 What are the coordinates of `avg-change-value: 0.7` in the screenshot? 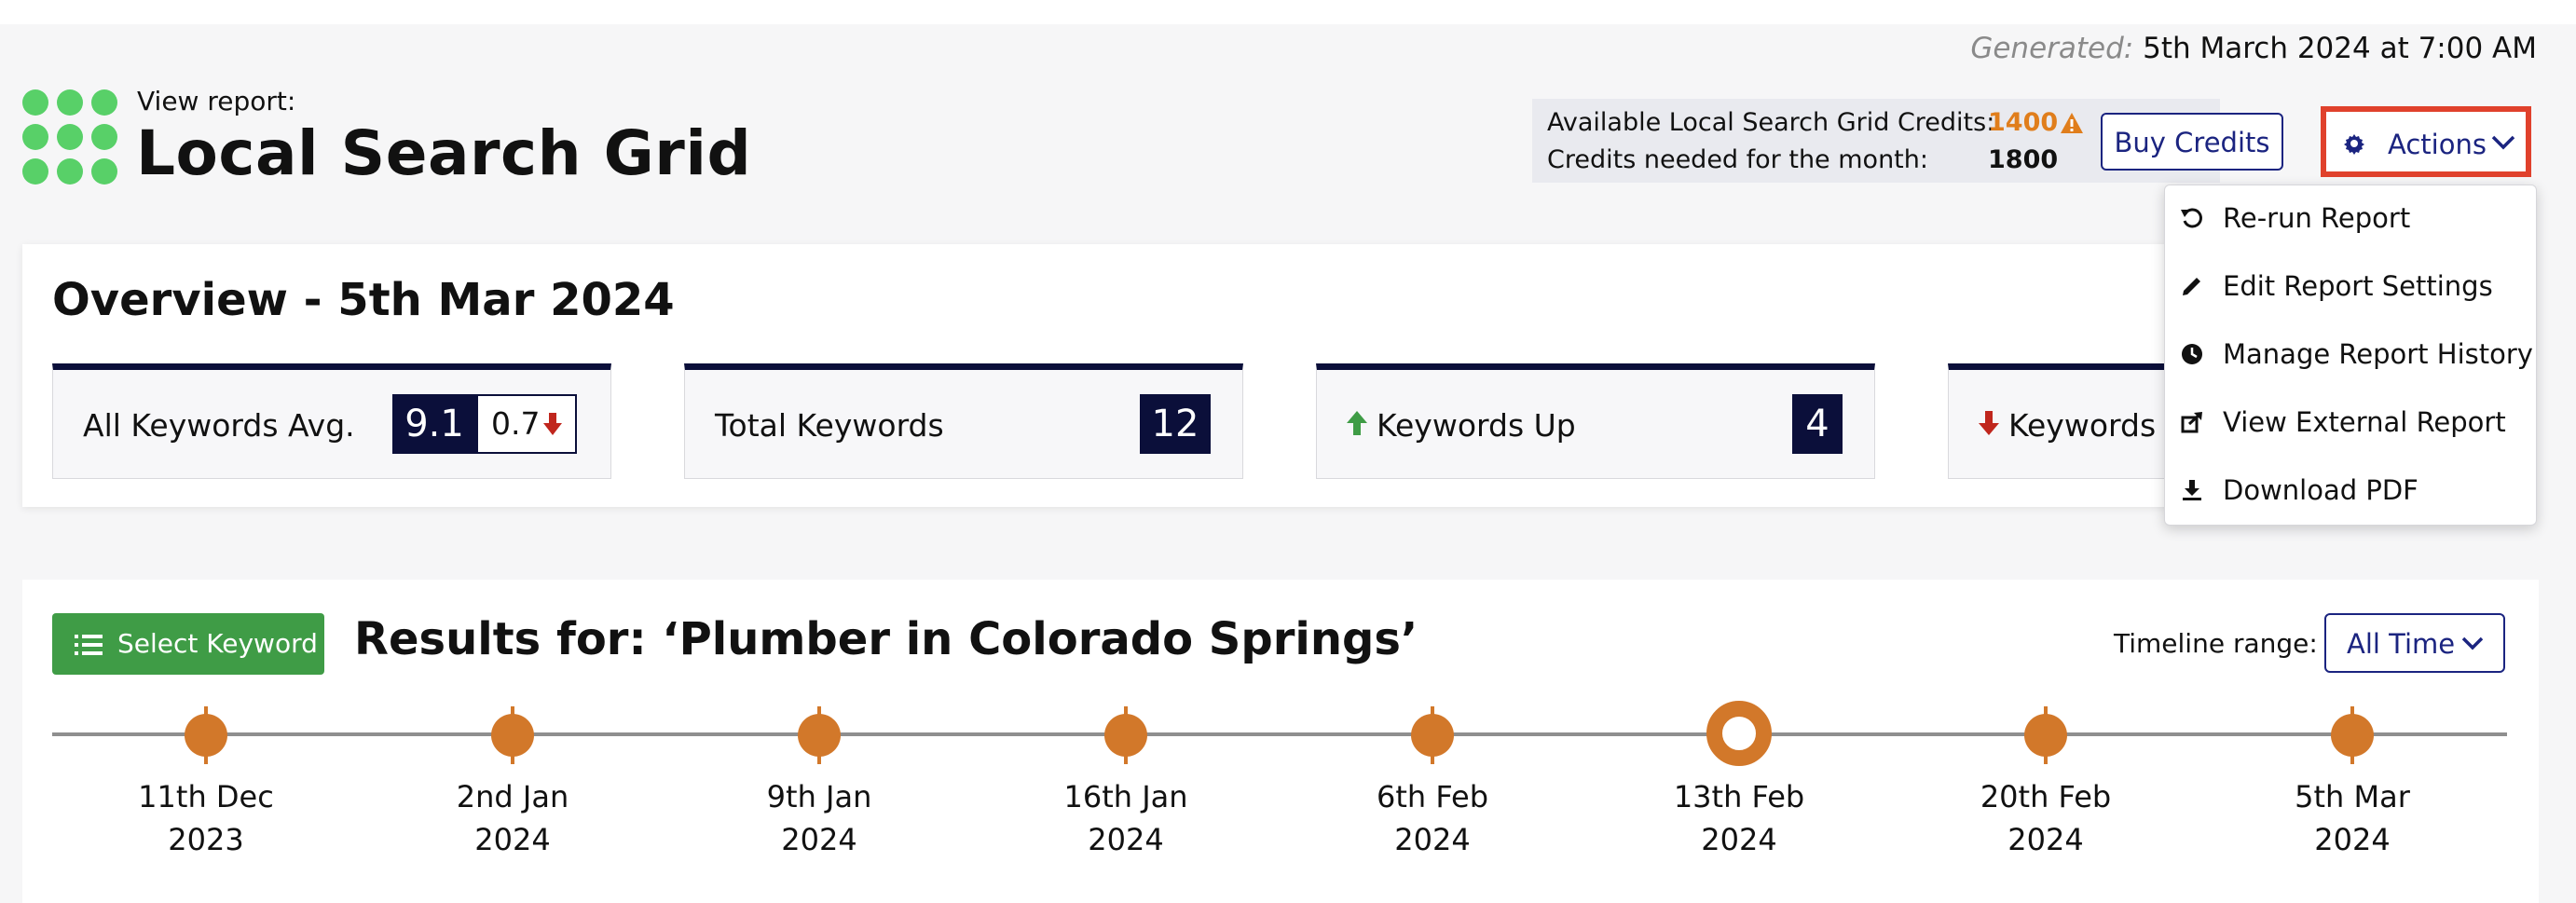 It's located at (516, 423).